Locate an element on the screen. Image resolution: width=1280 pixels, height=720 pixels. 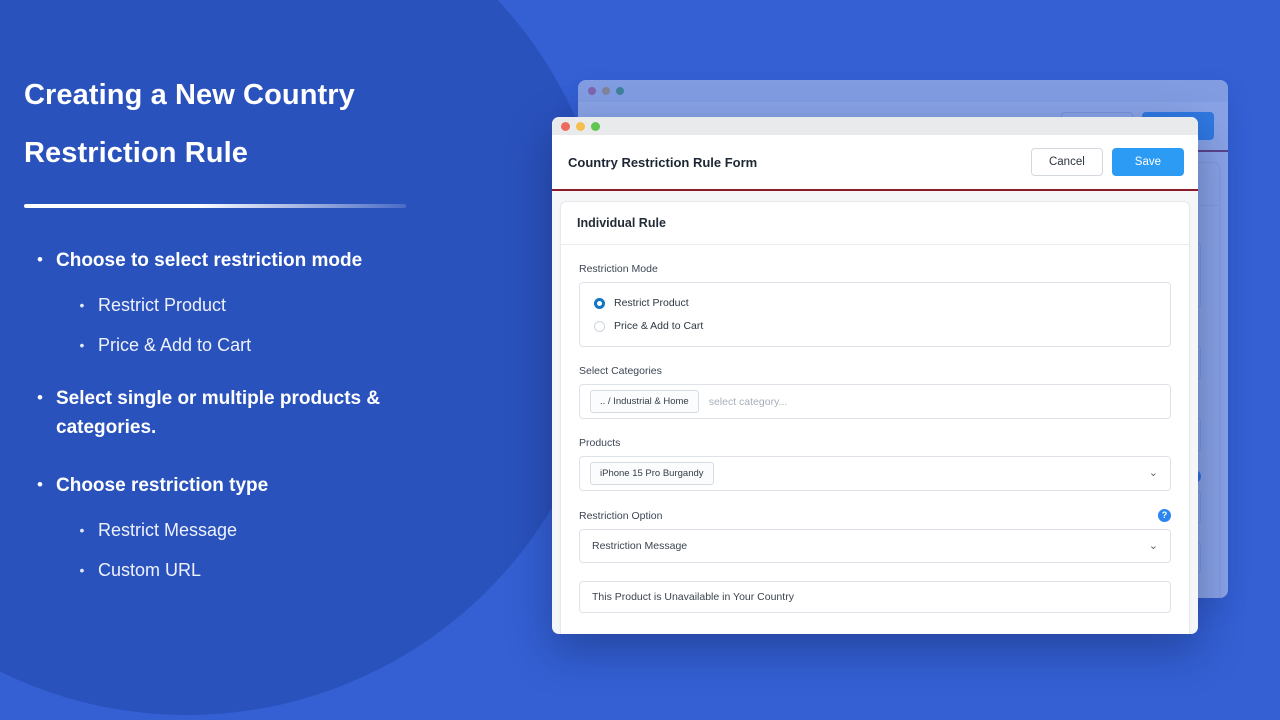
window-title: Country Restriction Rule Form is located at coordinates (663, 162).